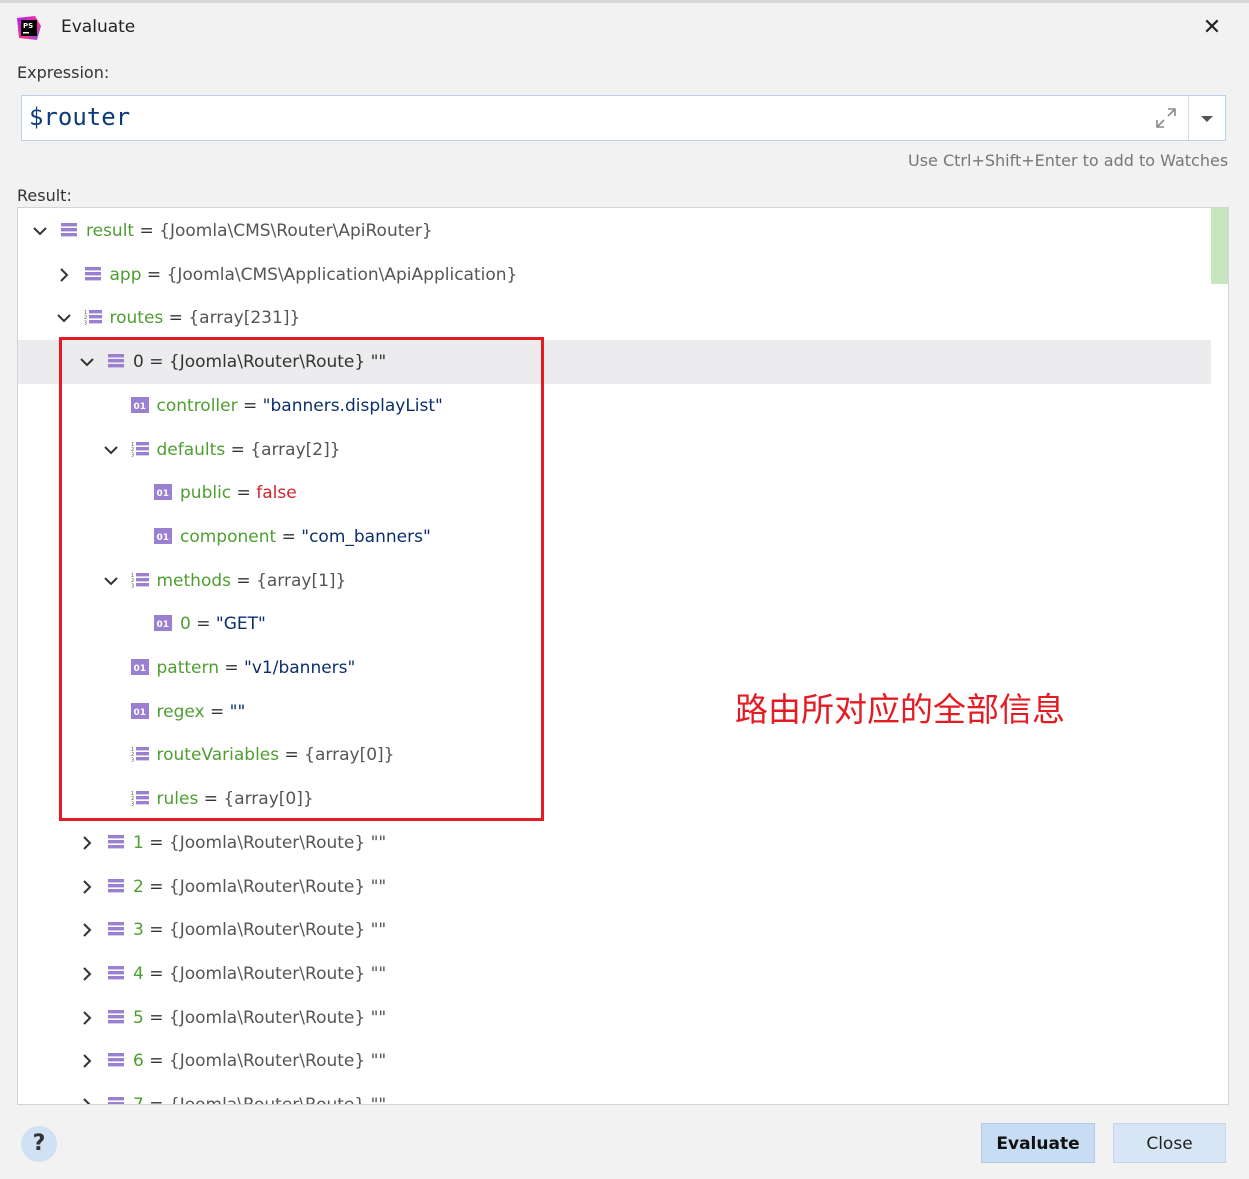 Image resolution: width=1249 pixels, height=1179 pixels. What do you see at coordinates (614, 887) in the screenshot?
I see `tree-row: 2 = {Joomla\Router\Route} ""` at bounding box center [614, 887].